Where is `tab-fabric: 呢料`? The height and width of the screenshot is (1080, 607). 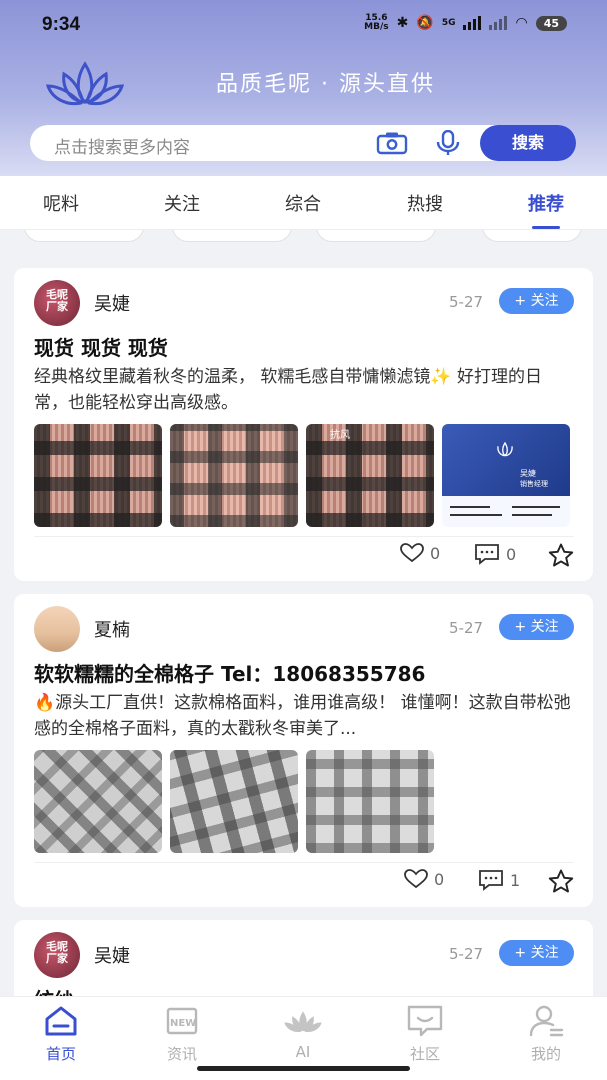
tab-fabric: 呢料 is located at coordinates (61, 203).